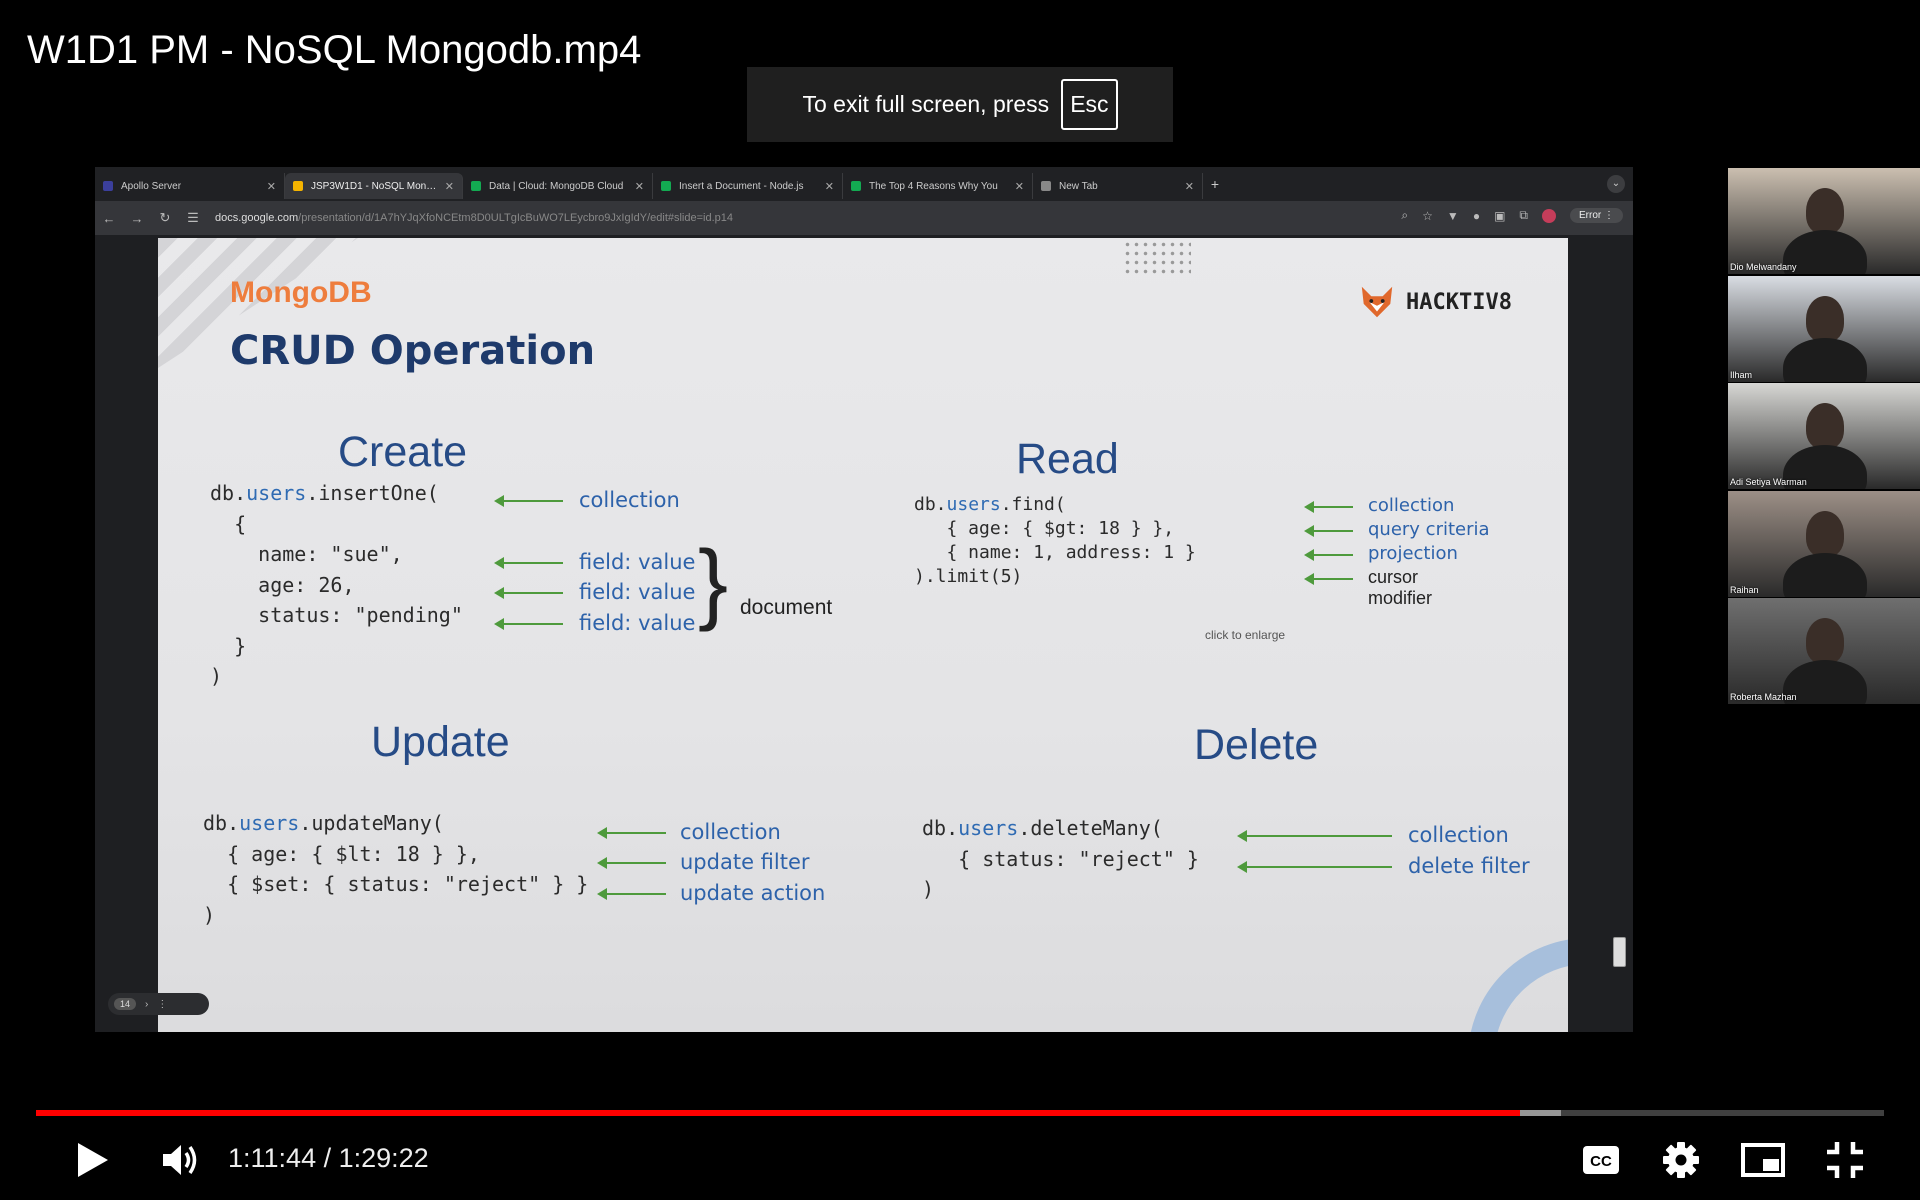 The height and width of the screenshot is (1200, 1920). What do you see at coordinates (1476, 216) in the screenshot?
I see `extension-circle-icon: ●` at bounding box center [1476, 216].